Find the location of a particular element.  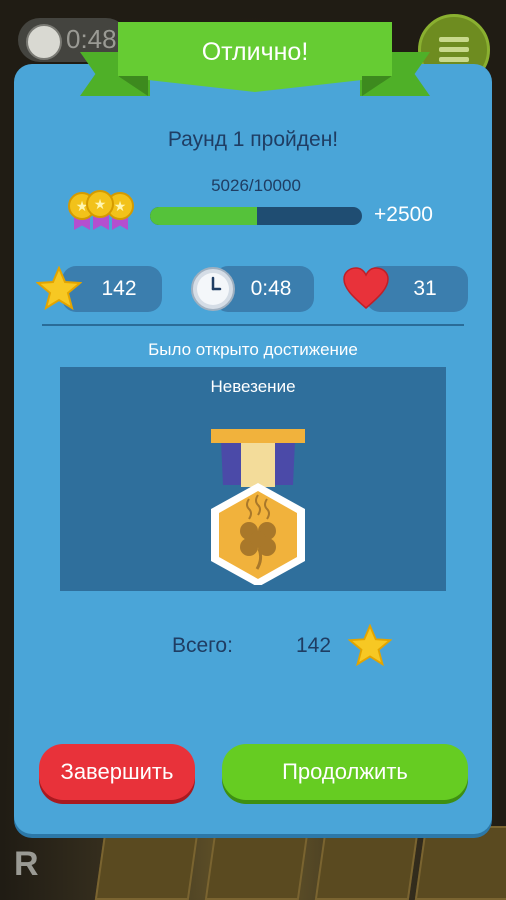

background-clock-icon is located at coordinates (44, 42).